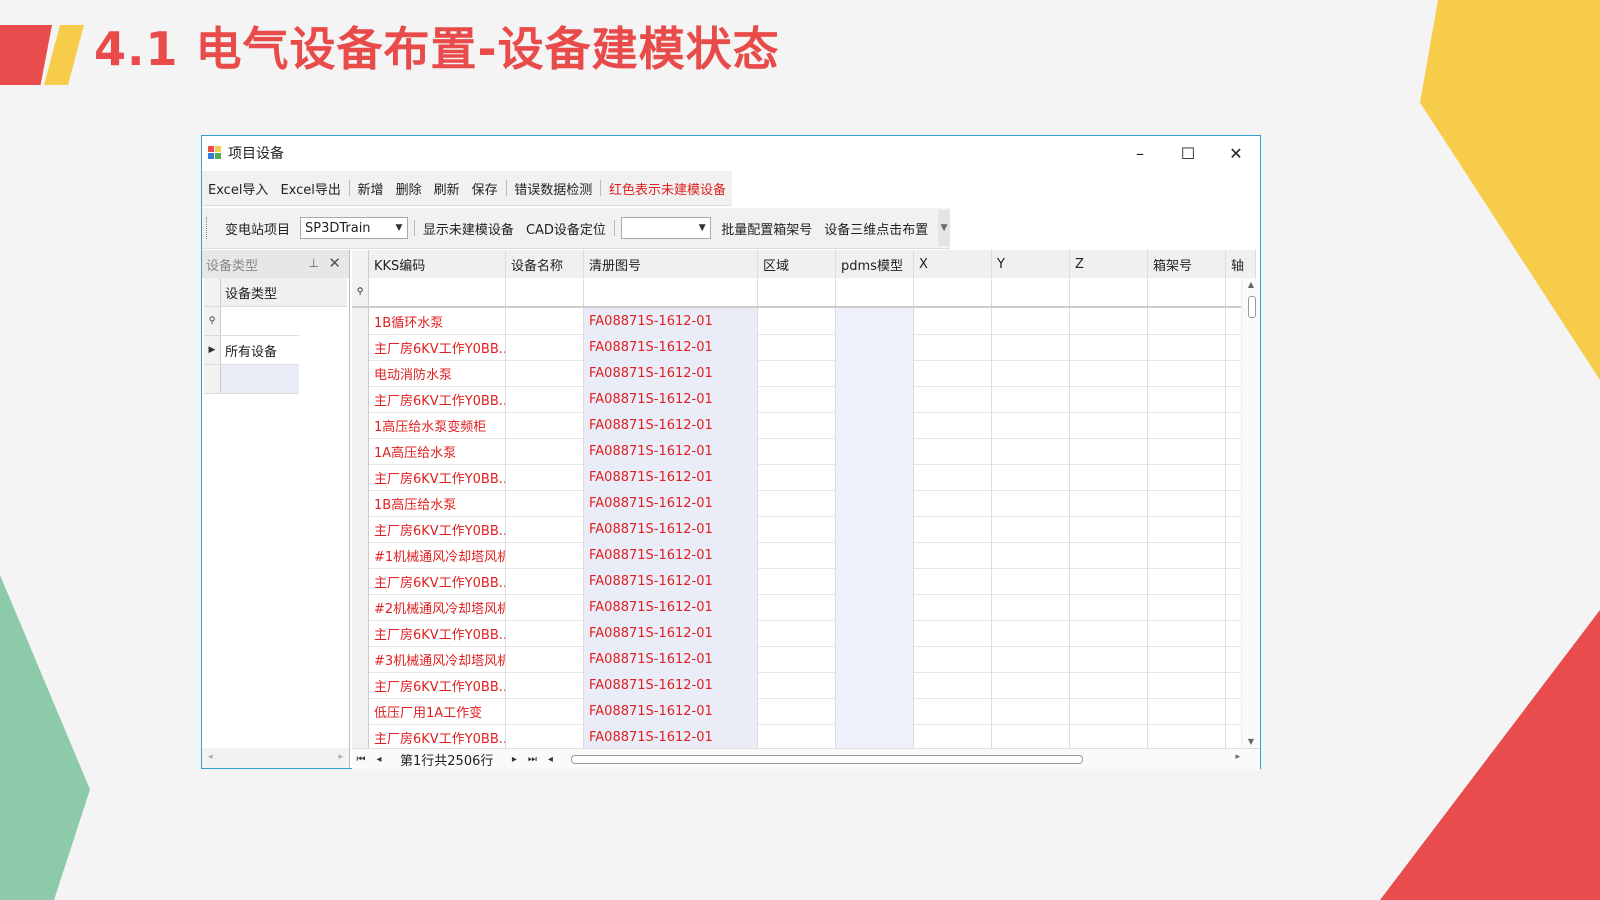  Describe the element at coordinates (437, 503) in the screenshot. I see `cell-kks: 1B高压给水泵` at that location.